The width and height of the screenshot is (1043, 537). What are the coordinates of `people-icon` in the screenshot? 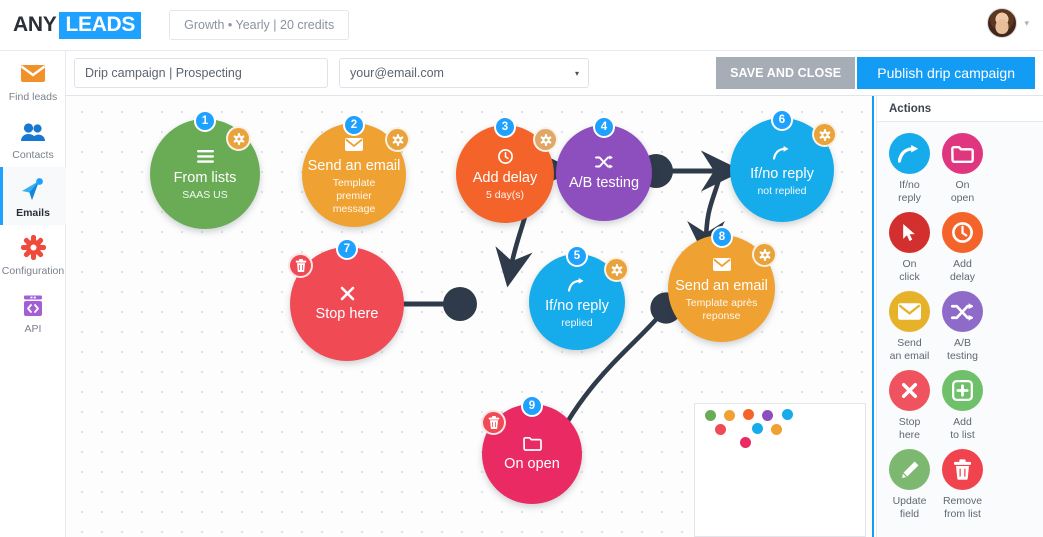 It's located at (33, 132).